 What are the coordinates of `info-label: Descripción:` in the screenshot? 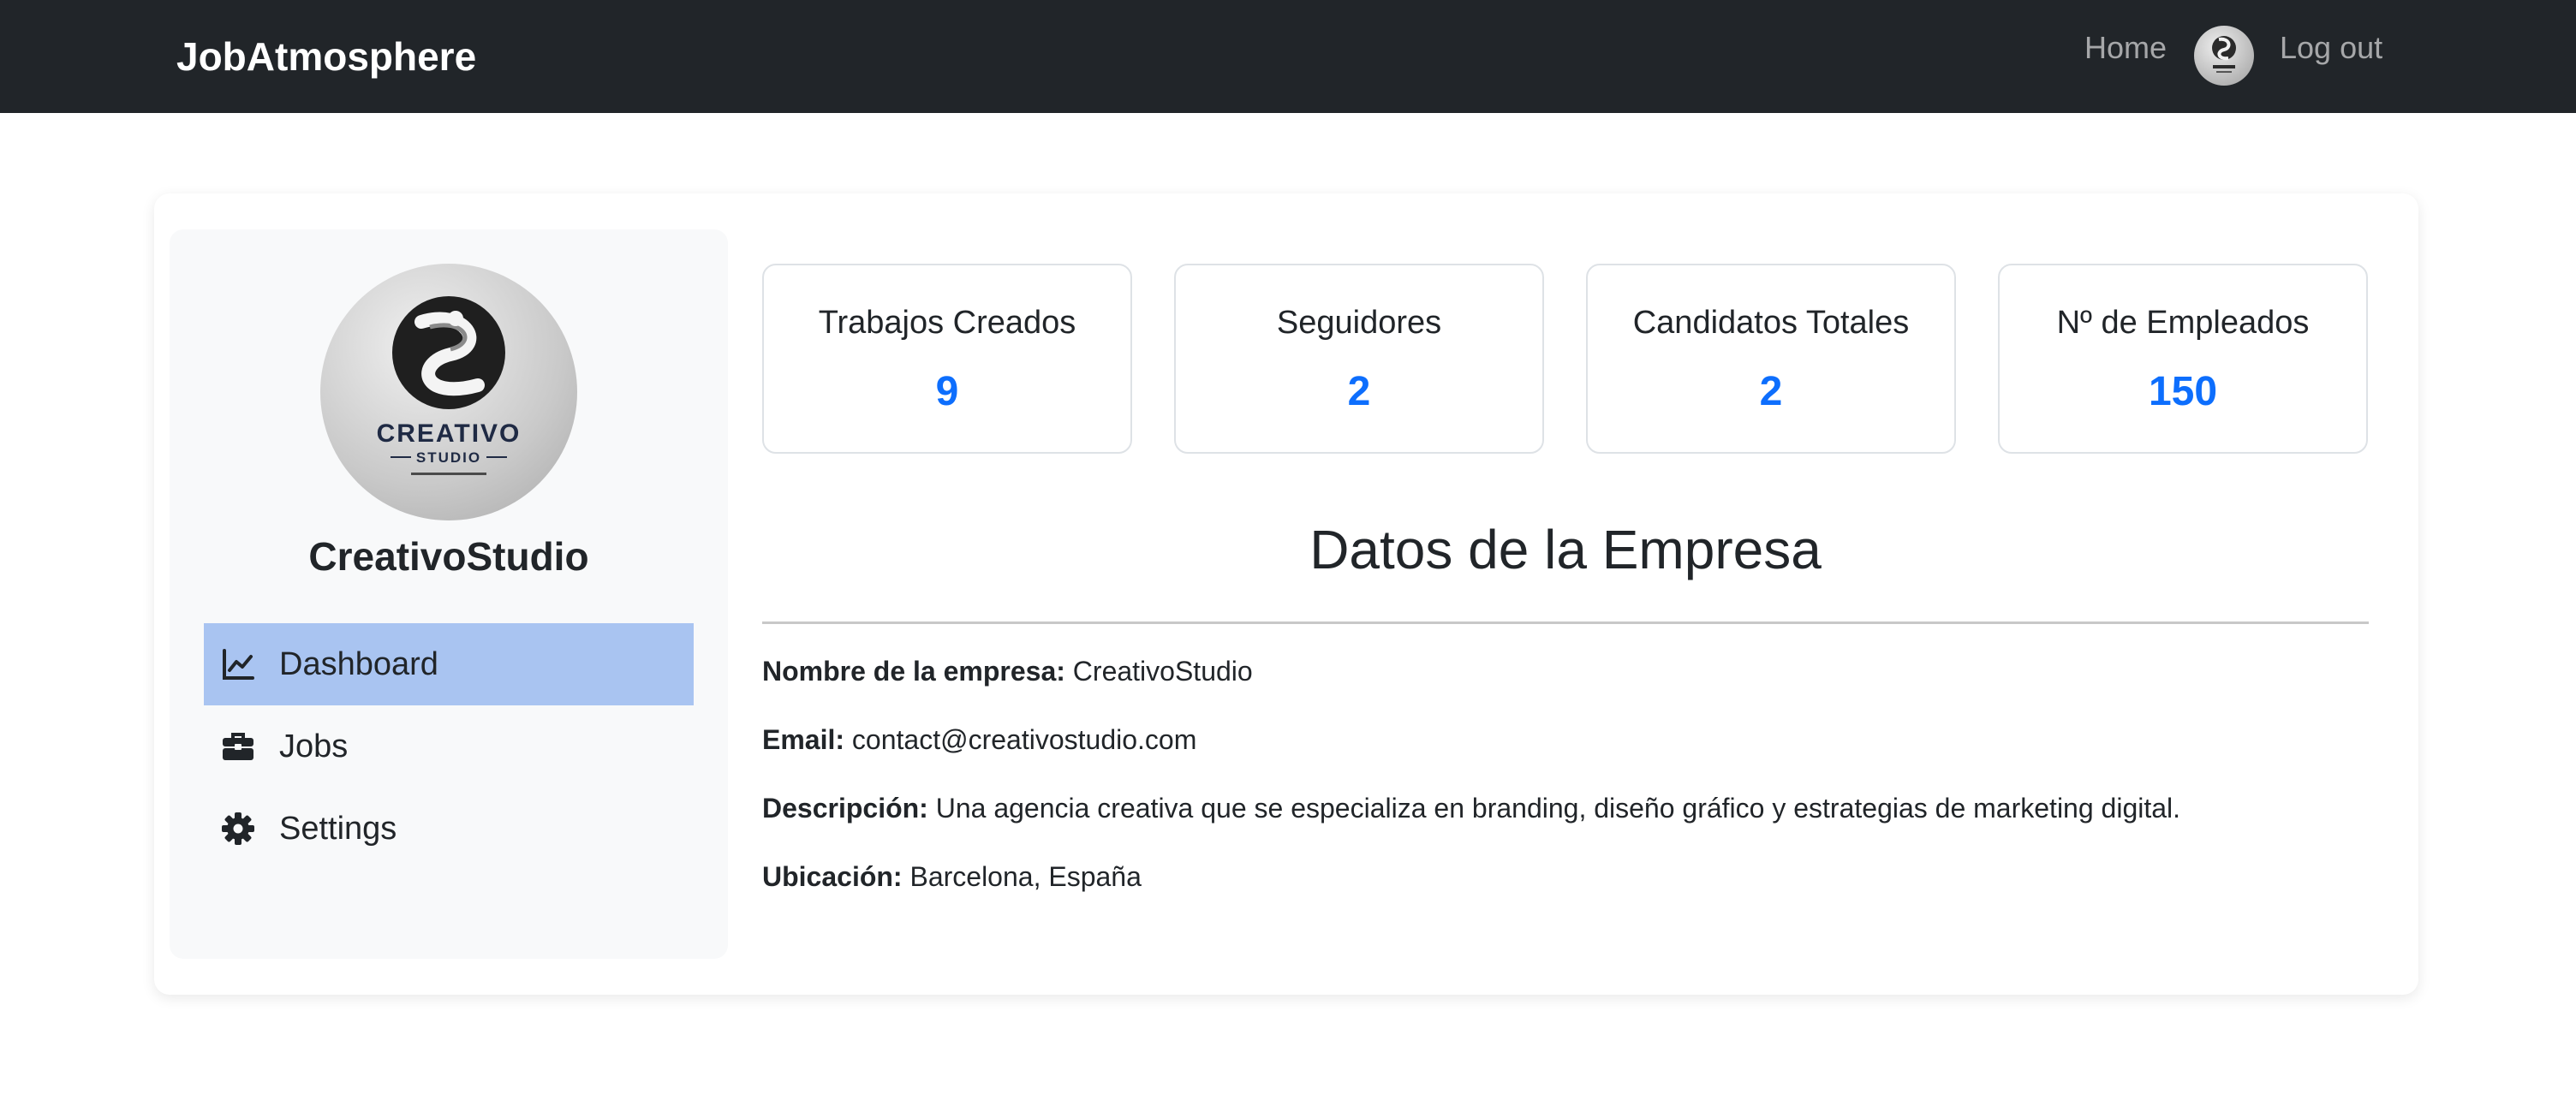 It's located at (845, 808).